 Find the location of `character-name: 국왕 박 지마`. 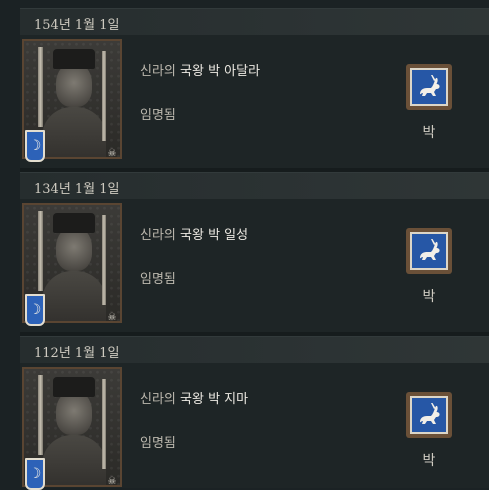

character-name: 국왕 박 지마 is located at coordinates (214, 399).